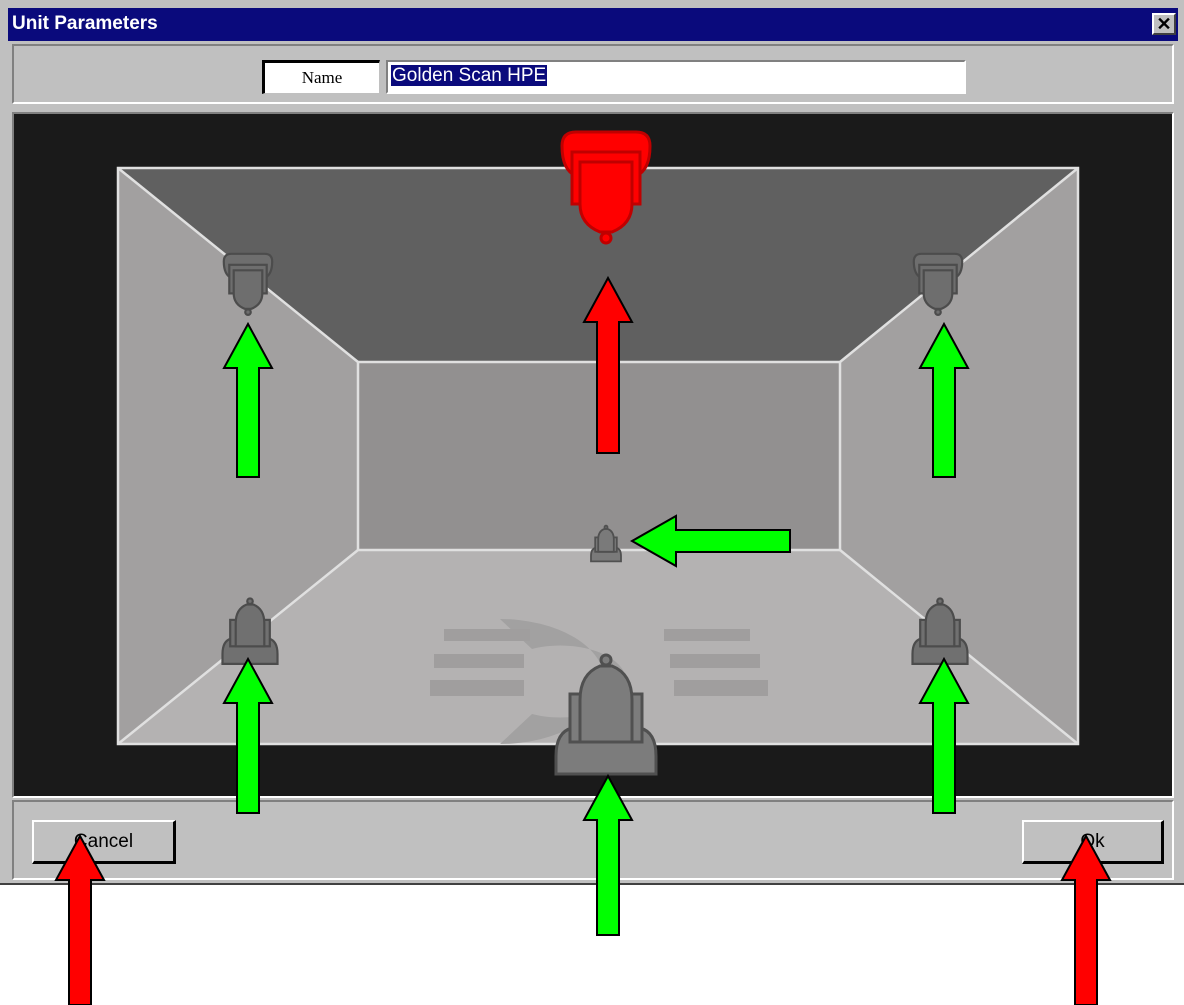 This screenshot has height=1005, width=1184. Describe the element at coordinates (321, 77) in the screenshot. I see `name-label: Name` at that location.